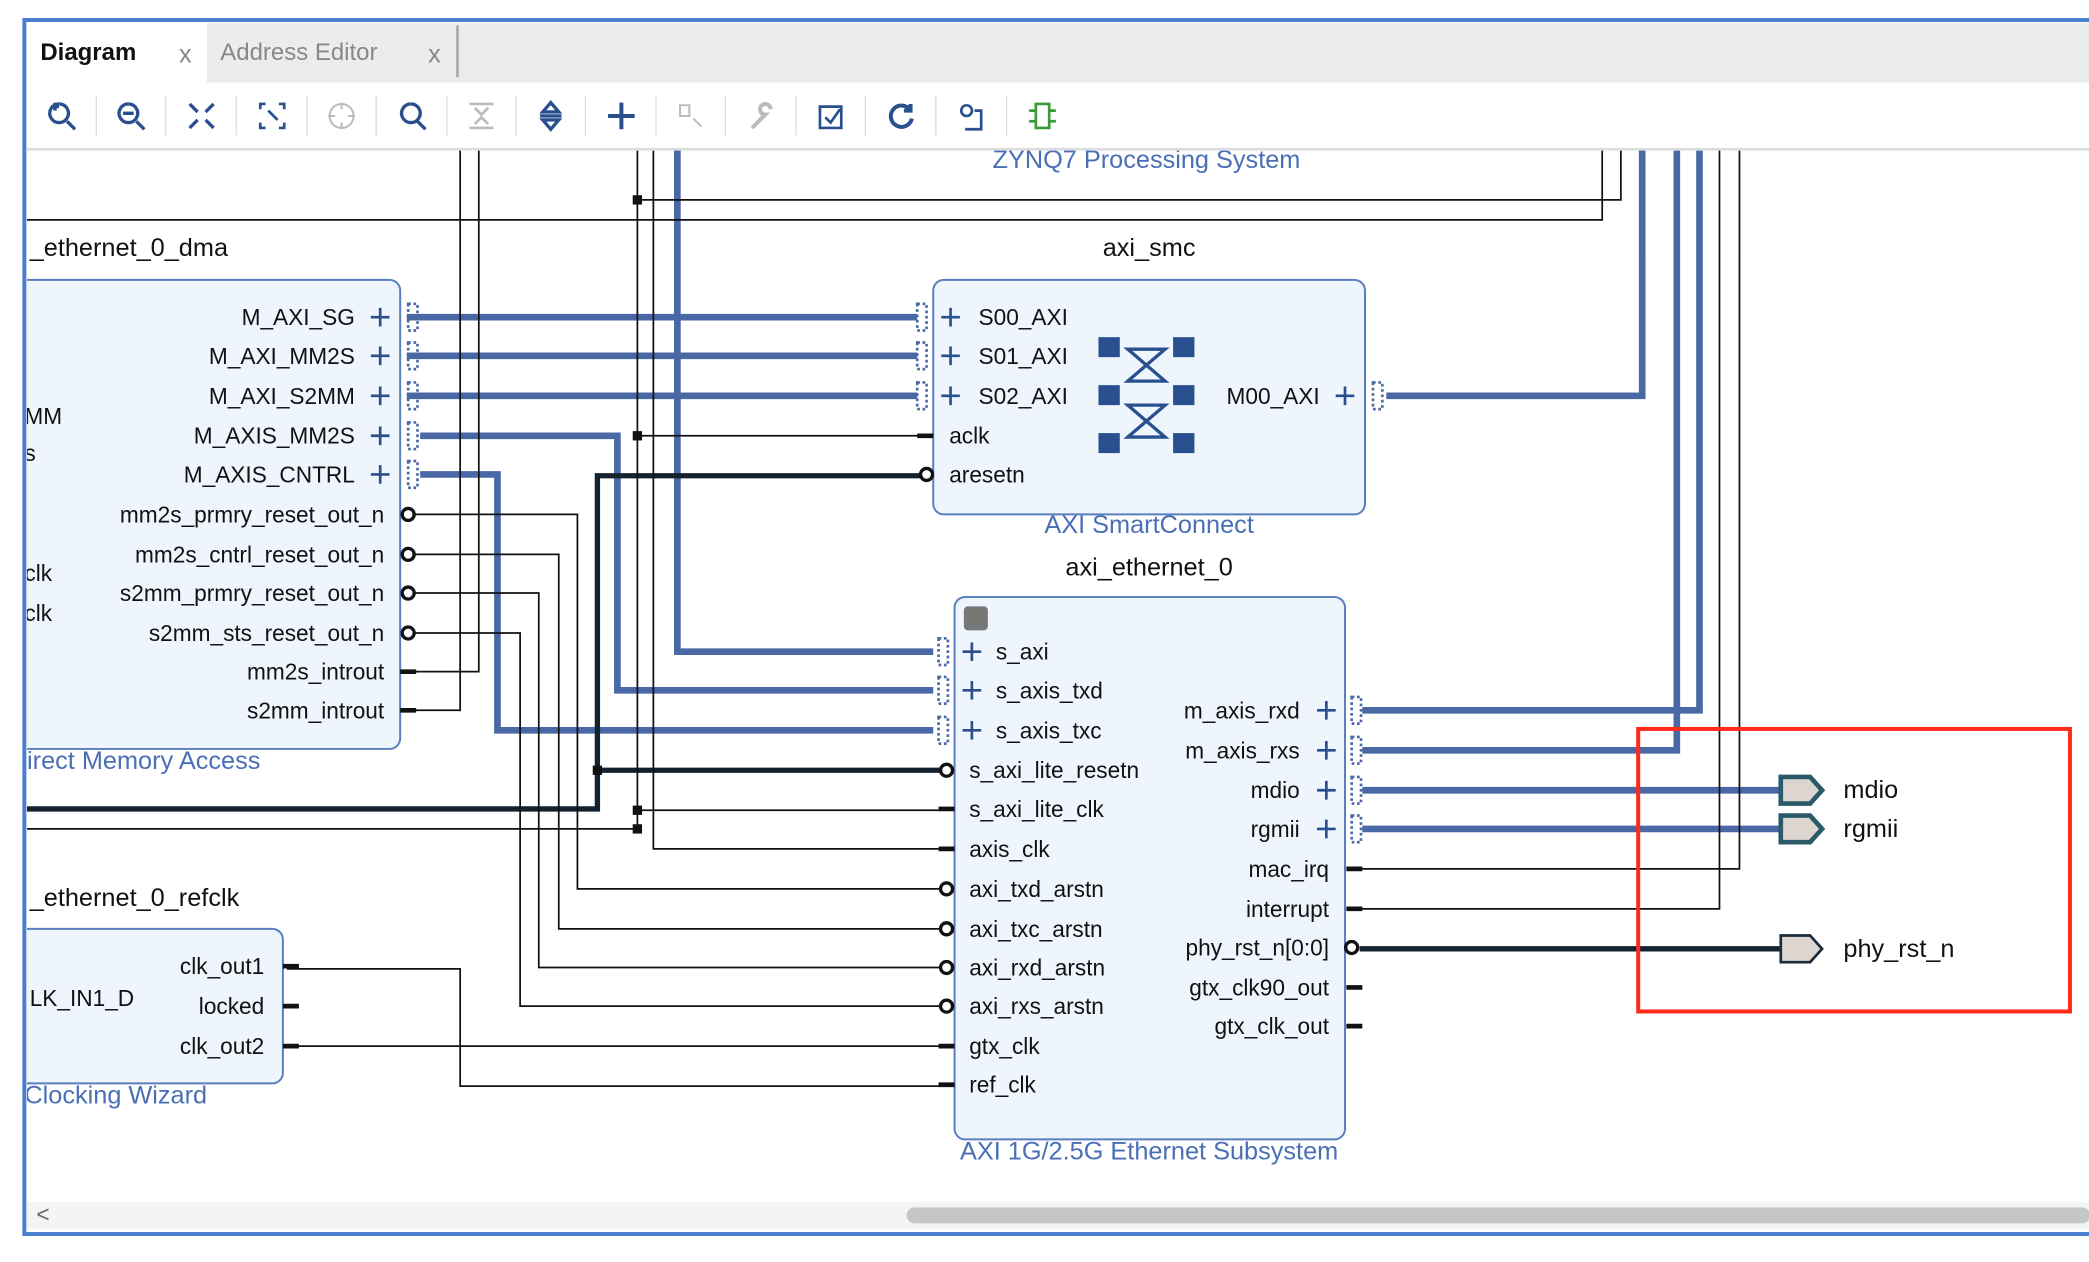 This screenshot has height=1262, width=2089. What do you see at coordinates (1049, 690) in the screenshot?
I see `eth-port-label: s_axis_txd` at bounding box center [1049, 690].